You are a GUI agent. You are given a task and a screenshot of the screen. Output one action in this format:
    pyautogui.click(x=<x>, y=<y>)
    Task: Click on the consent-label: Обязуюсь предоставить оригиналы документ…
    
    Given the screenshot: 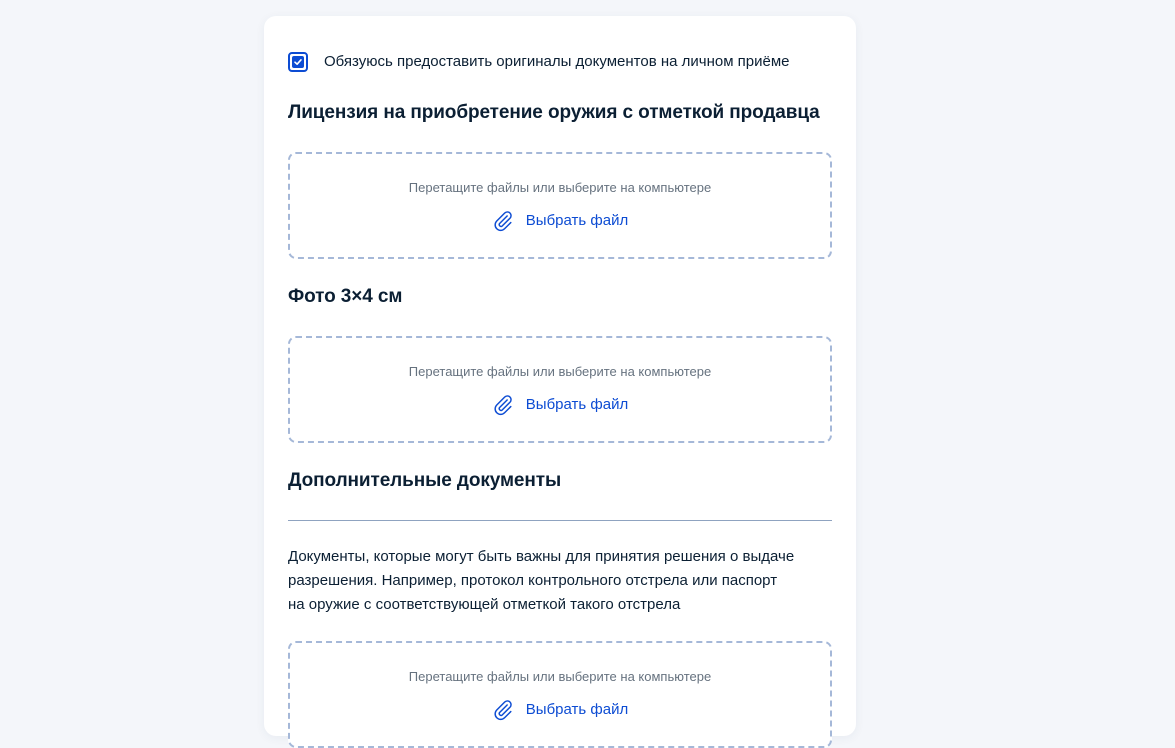 What is the action you would take?
    pyautogui.click(x=557, y=61)
    